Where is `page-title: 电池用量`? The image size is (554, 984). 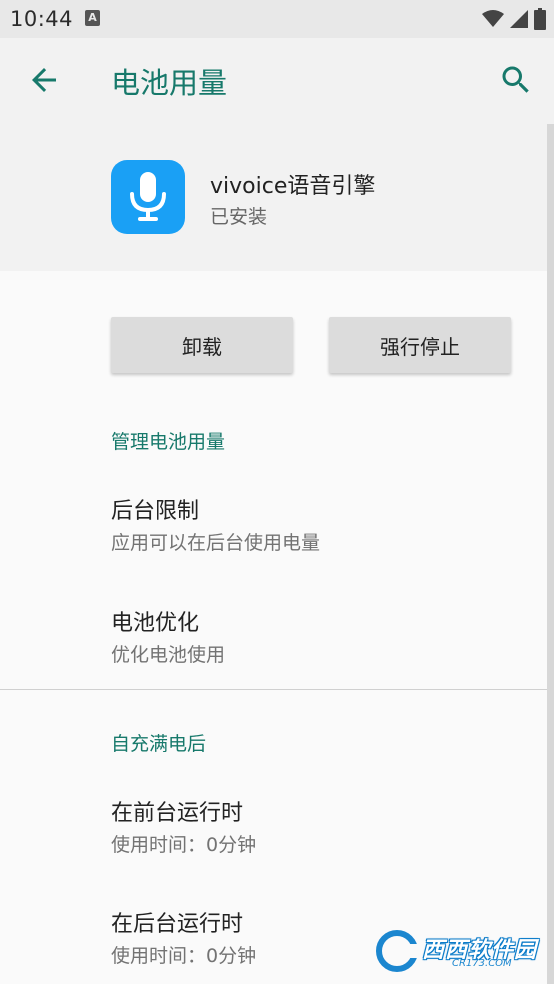
page-title: 电池用量 is located at coordinates (169, 83).